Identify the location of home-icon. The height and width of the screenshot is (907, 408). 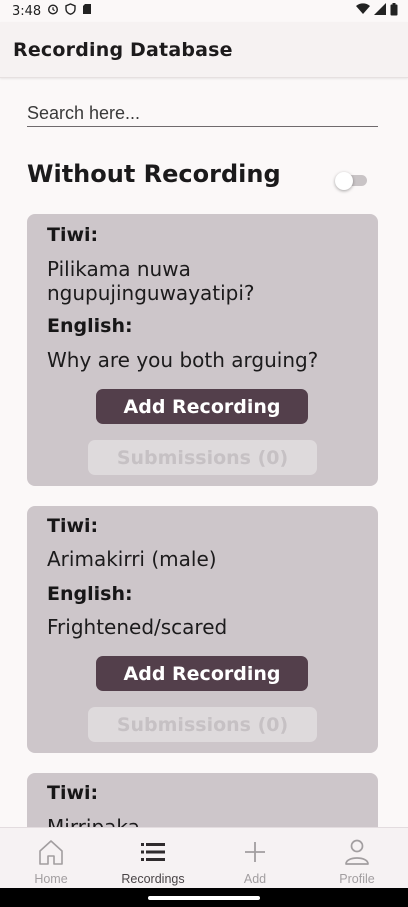
(51, 852).